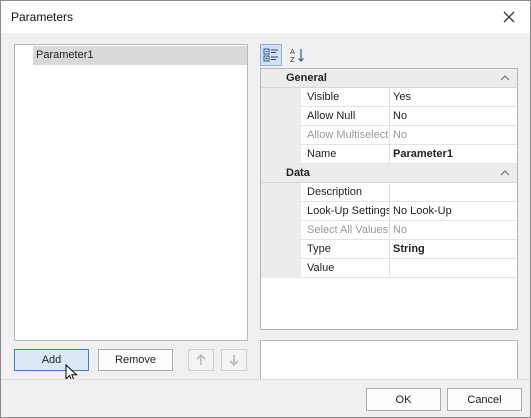  What do you see at coordinates (322, 154) in the screenshot?
I see `property-name: Name` at bounding box center [322, 154].